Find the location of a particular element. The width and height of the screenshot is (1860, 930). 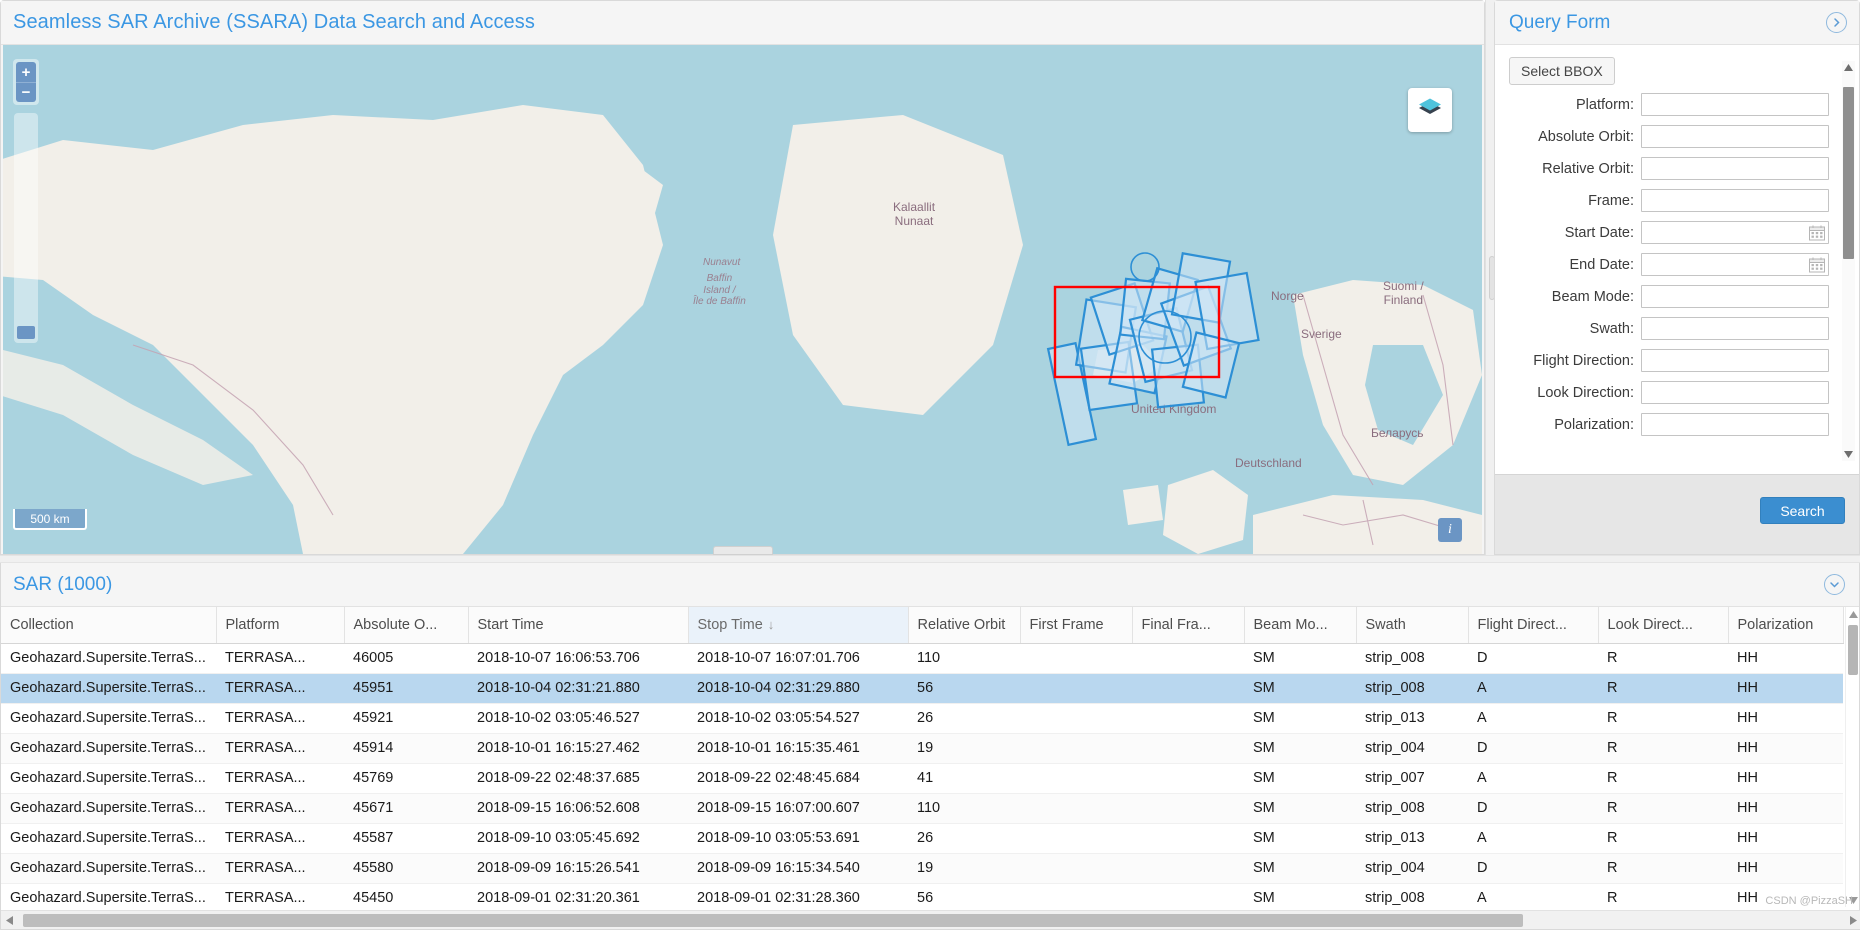

startdate-input is located at coordinates (1735, 232).